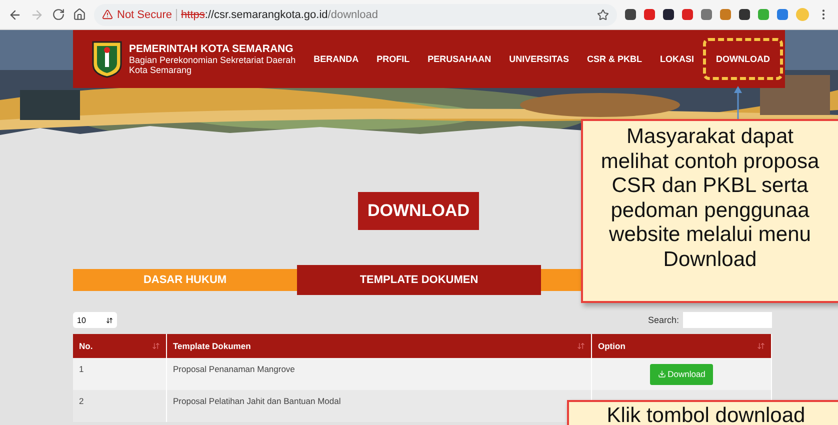 The height and width of the screenshot is (425, 838). I want to click on nav-link: PROFIL, so click(393, 59).